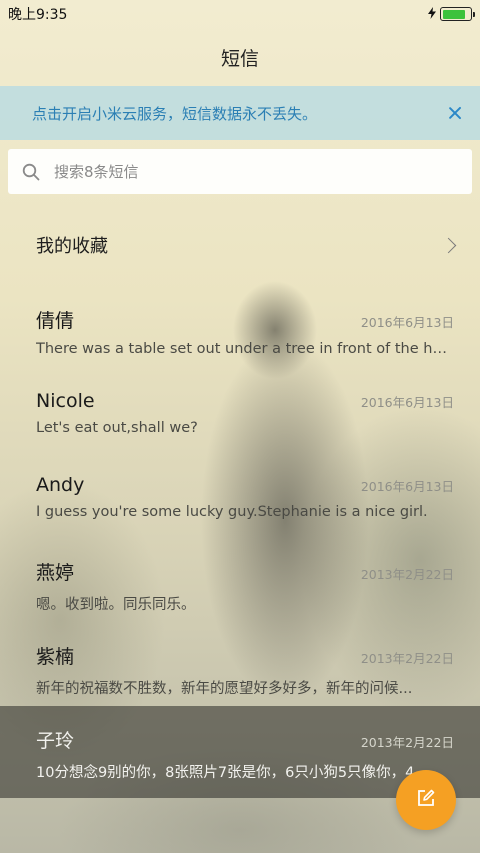 The width and height of the screenshot is (480, 853). Describe the element at coordinates (55, 321) in the screenshot. I see `conversation-name: 倩倩` at that location.